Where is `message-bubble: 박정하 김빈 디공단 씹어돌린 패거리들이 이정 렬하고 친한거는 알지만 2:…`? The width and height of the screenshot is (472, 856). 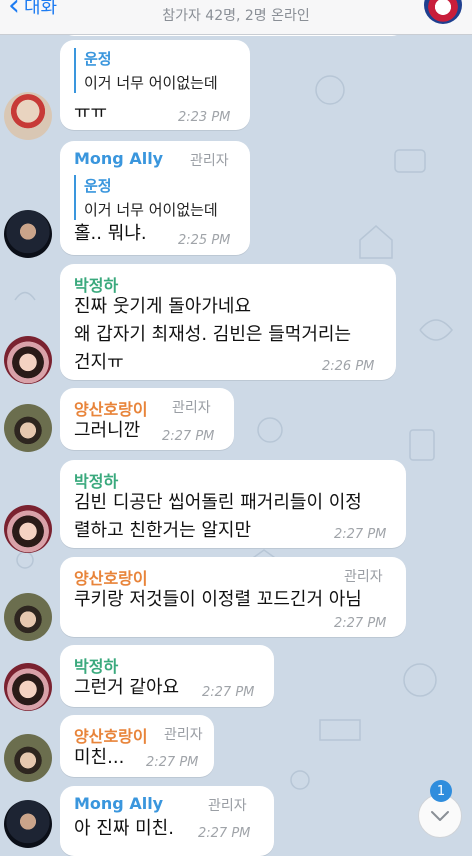 message-bubble: 박정하 김빈 디공단 씹어돌린 패거리들이 이정 렬하고 친한거는 알지만 2:… is located at coordinates (233, 504).